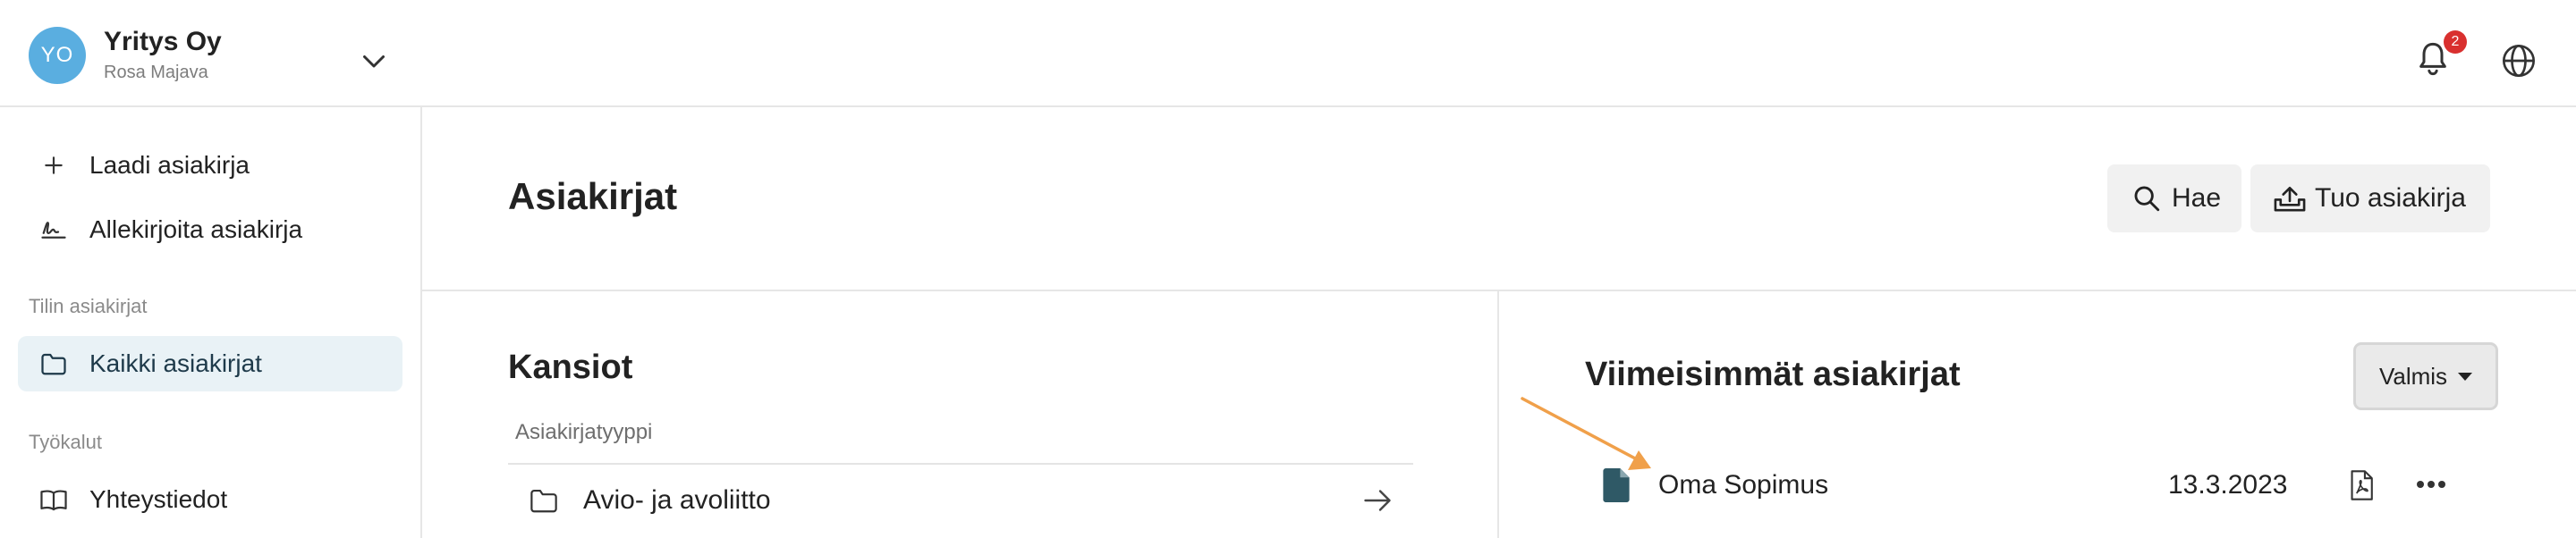 The width and height of the screenshot is (2576, 538). I want to click on document-row: Oma Sopimus 13.3.2023, so click(2030, 486).